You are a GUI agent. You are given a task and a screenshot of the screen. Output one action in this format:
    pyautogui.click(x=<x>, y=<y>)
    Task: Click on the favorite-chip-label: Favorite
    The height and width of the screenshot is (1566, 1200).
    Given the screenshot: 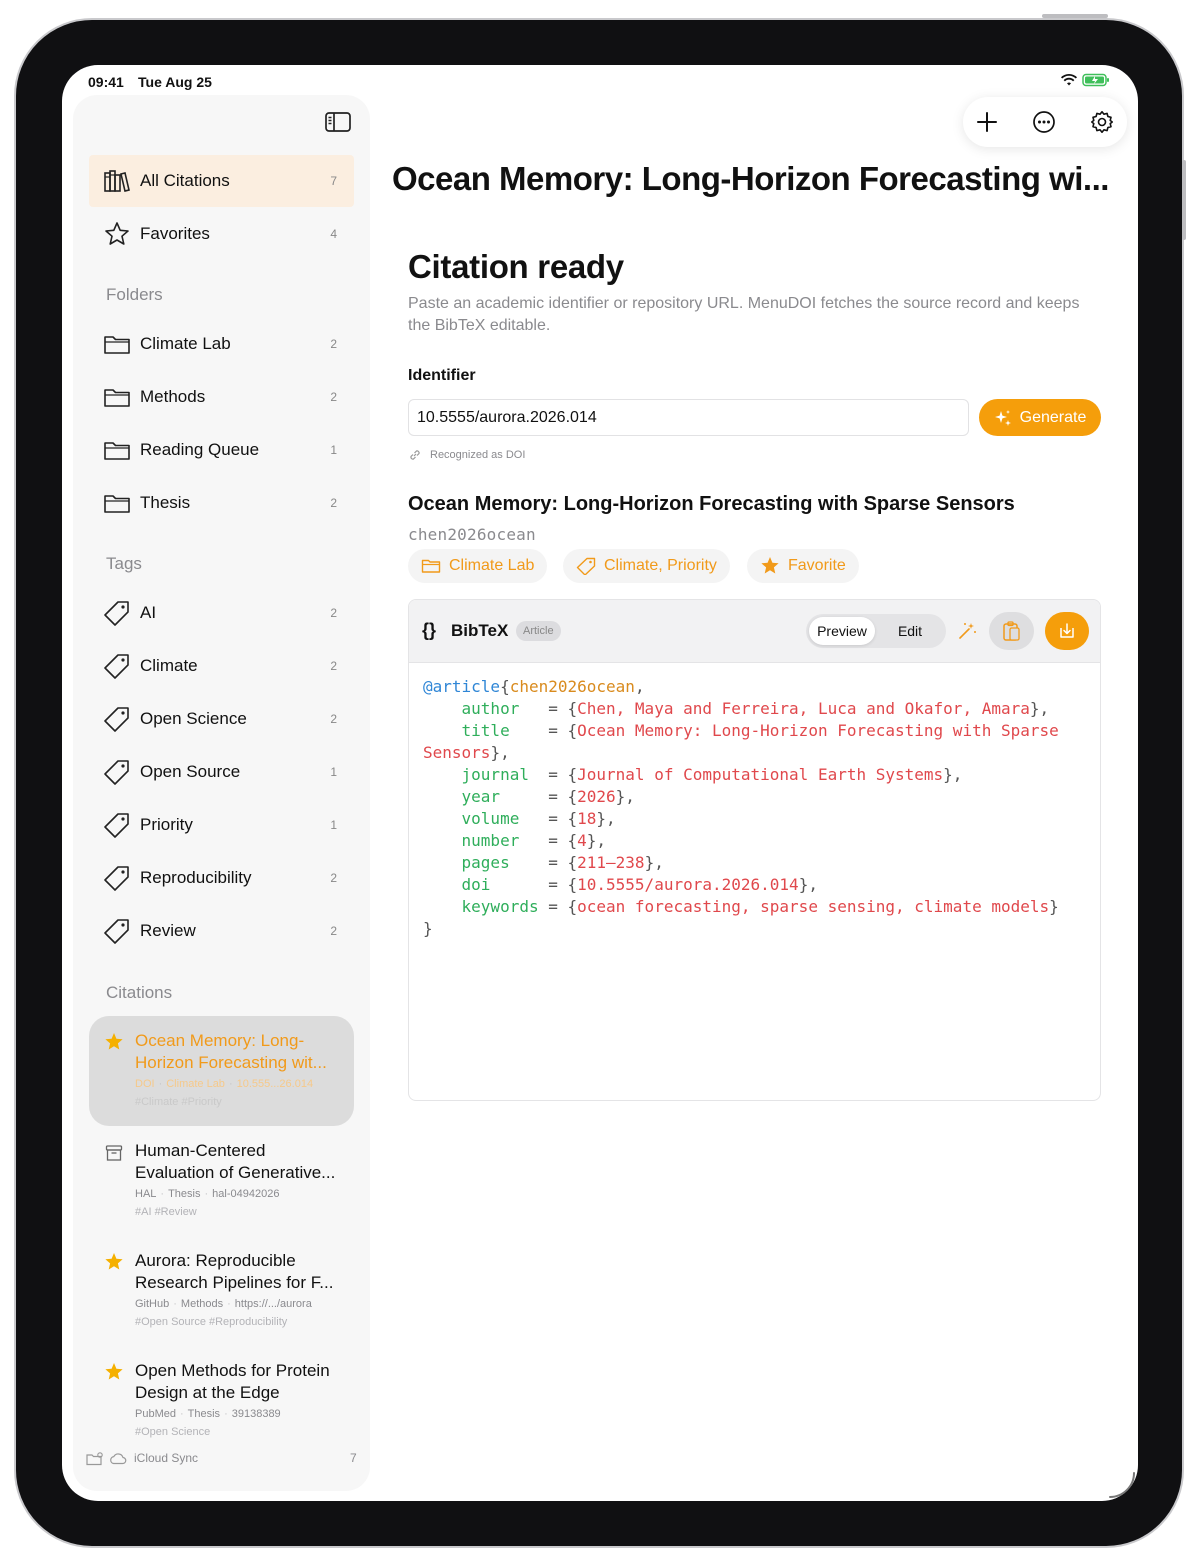 What is the action you would take?
    pyautogui.click(x=817, y=565)
    